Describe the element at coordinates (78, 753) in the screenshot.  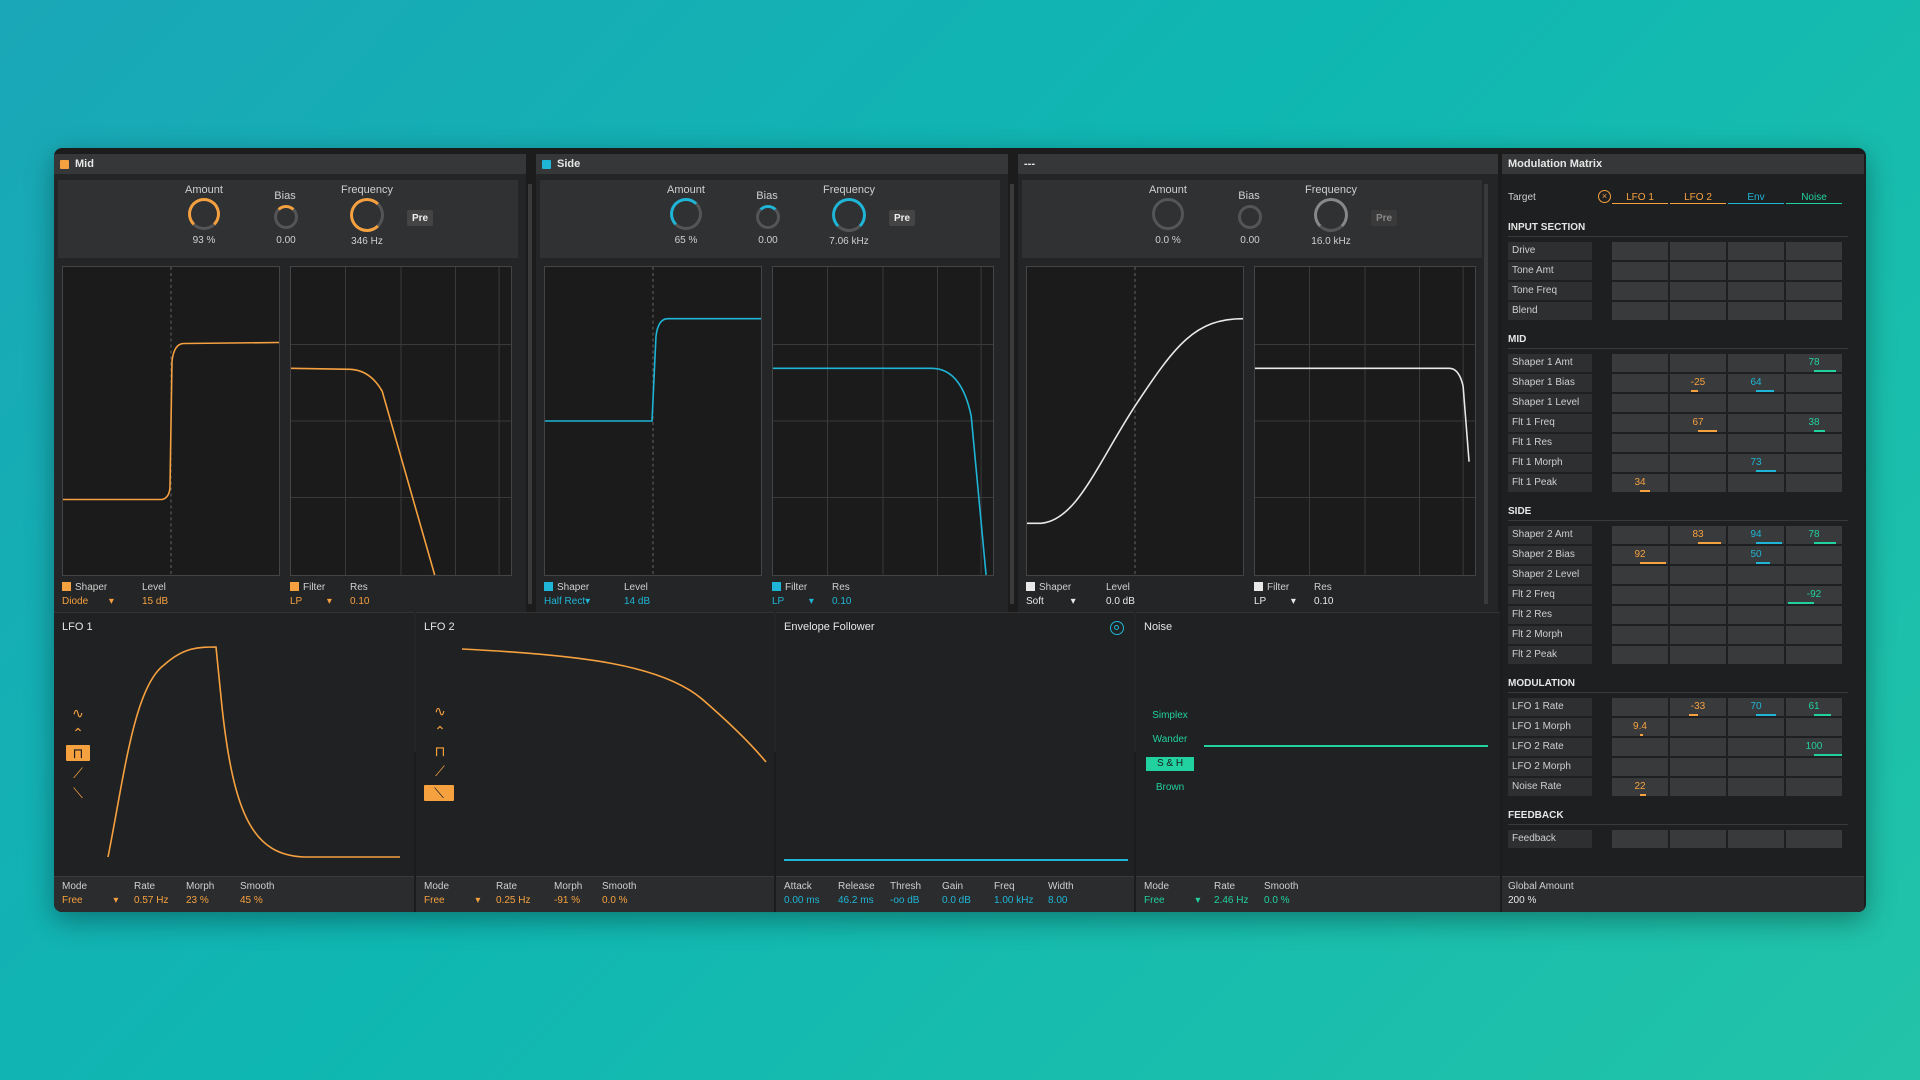
I see `square-wave-icon: ⊓` at that location.